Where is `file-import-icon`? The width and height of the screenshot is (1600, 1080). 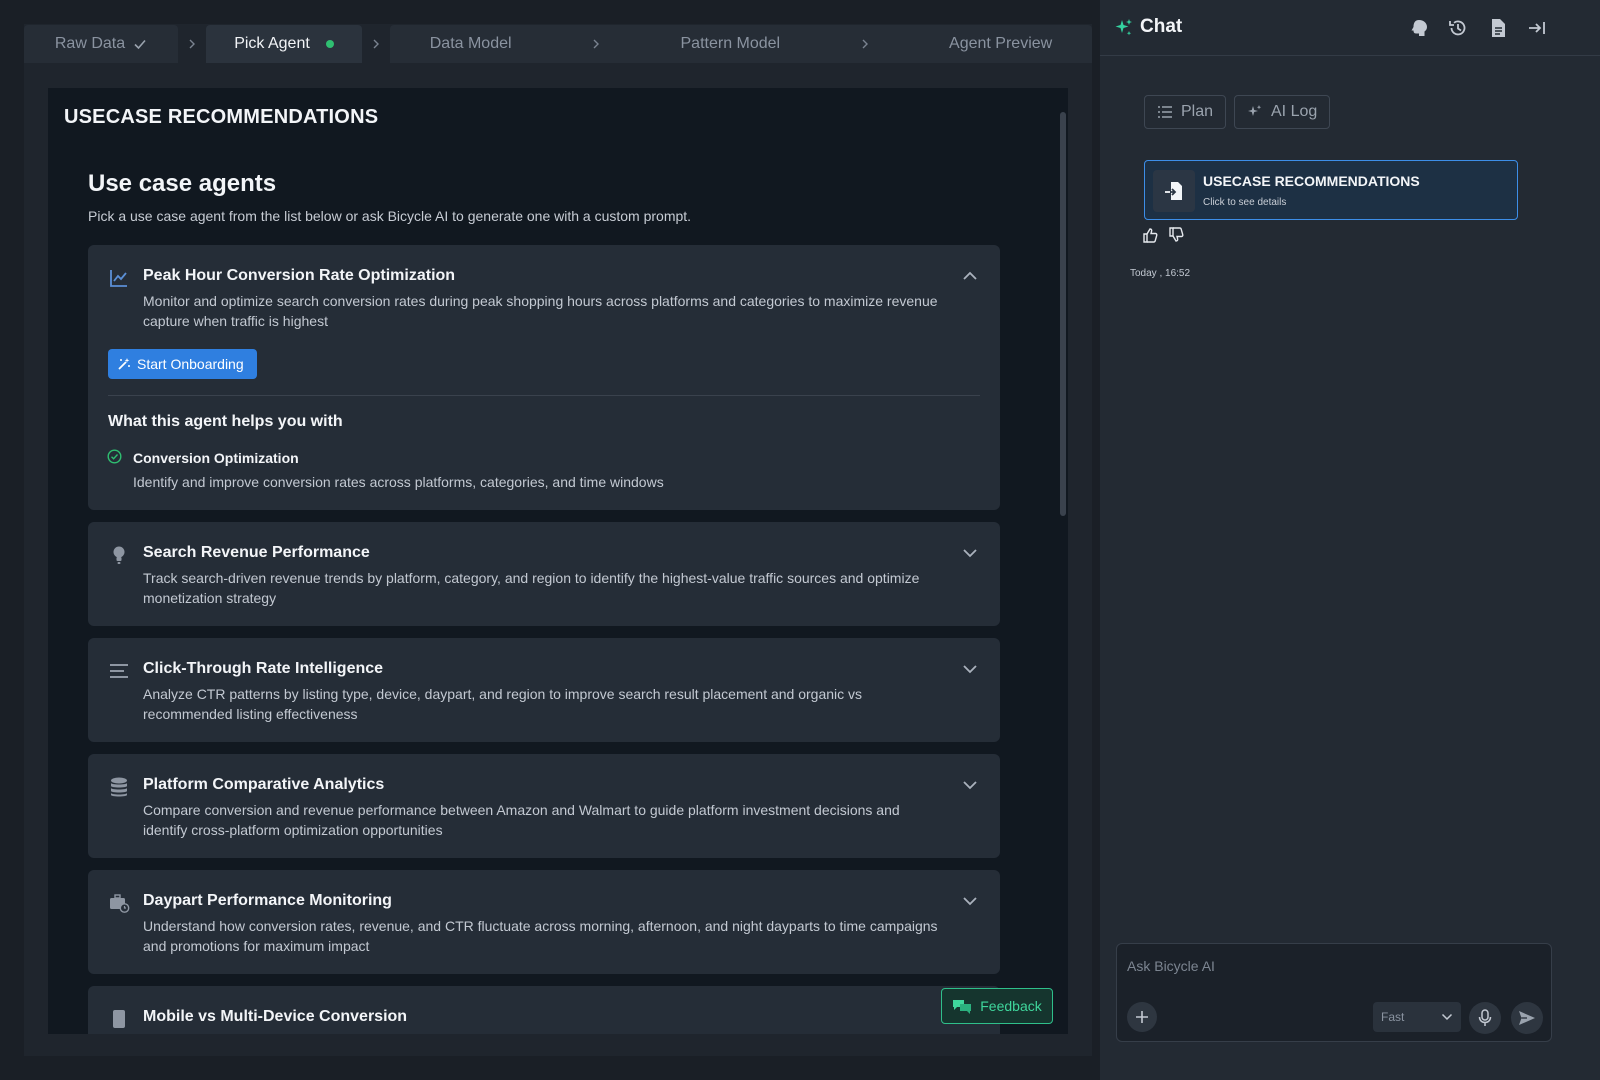
file-import-icon is located at coordinates (1174, 191).